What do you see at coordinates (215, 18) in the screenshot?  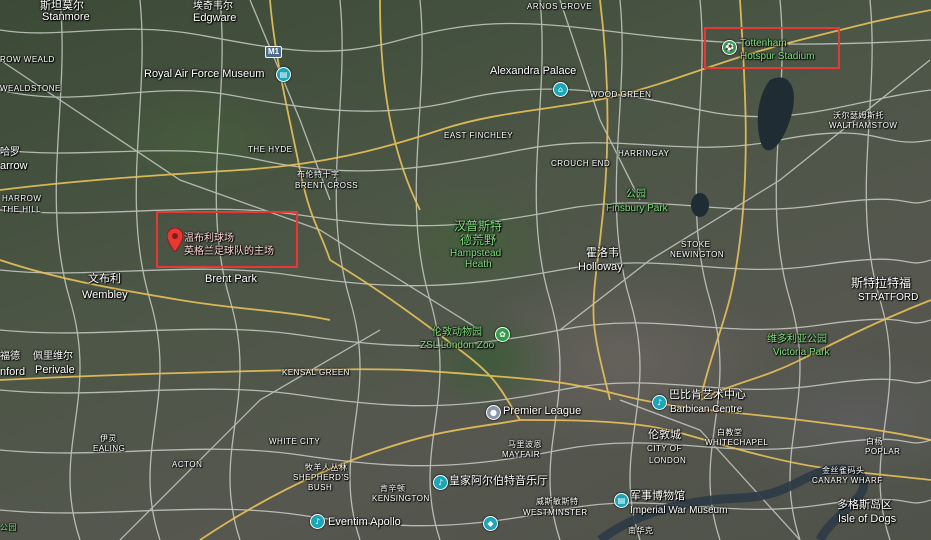 I see `edgware-label: Edgware` at bounding box center [215, 18].